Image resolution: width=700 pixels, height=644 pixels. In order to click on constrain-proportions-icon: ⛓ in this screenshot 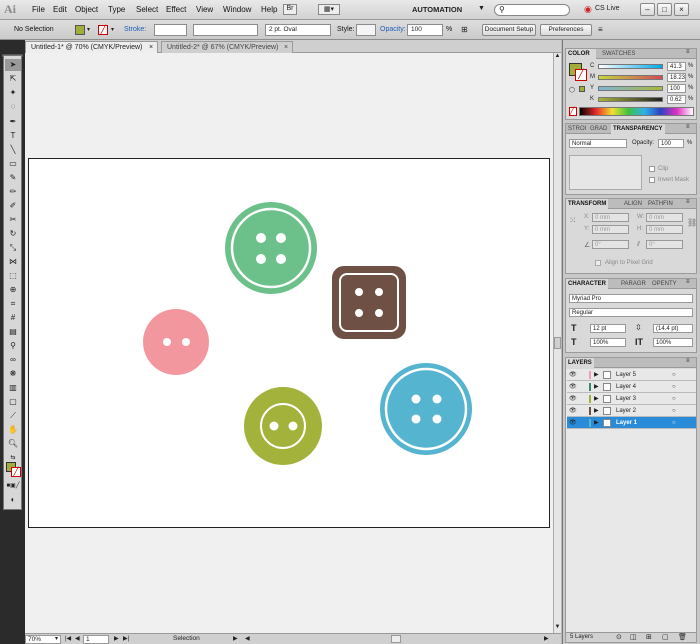, I will do `click(692, 222)`.